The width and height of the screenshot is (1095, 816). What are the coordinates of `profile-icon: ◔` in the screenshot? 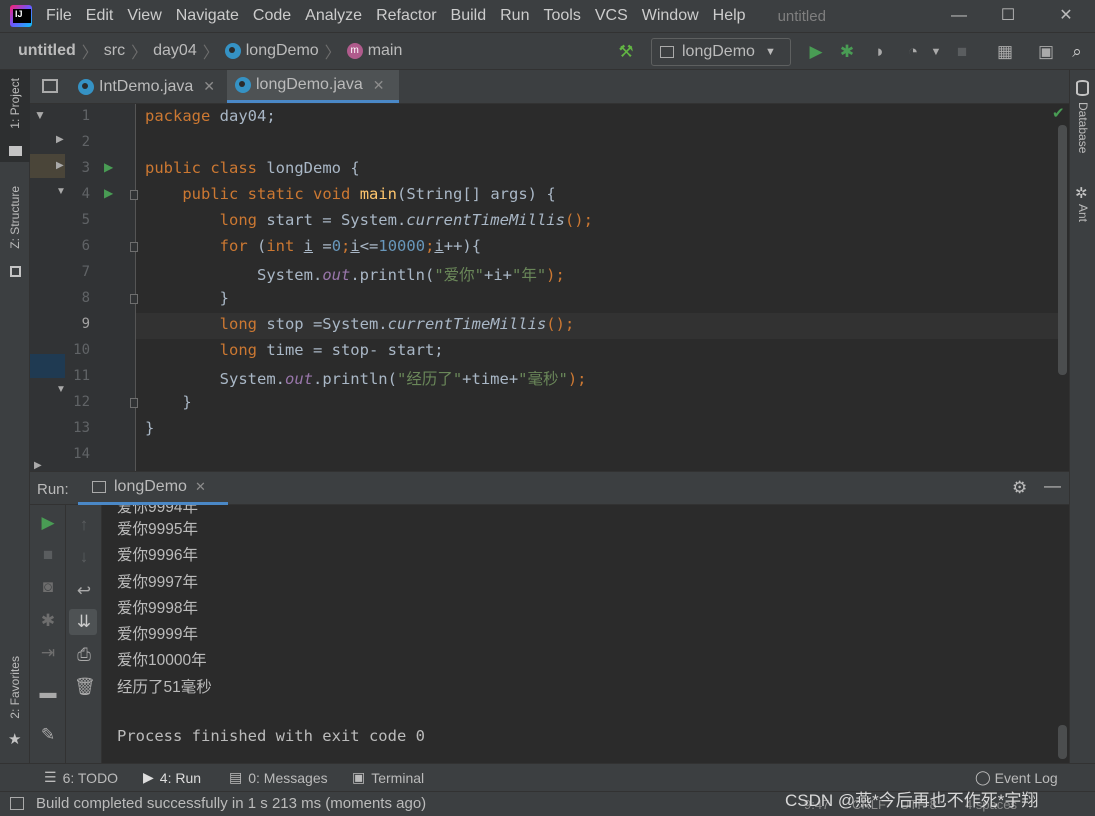 It's located at (913, 52).